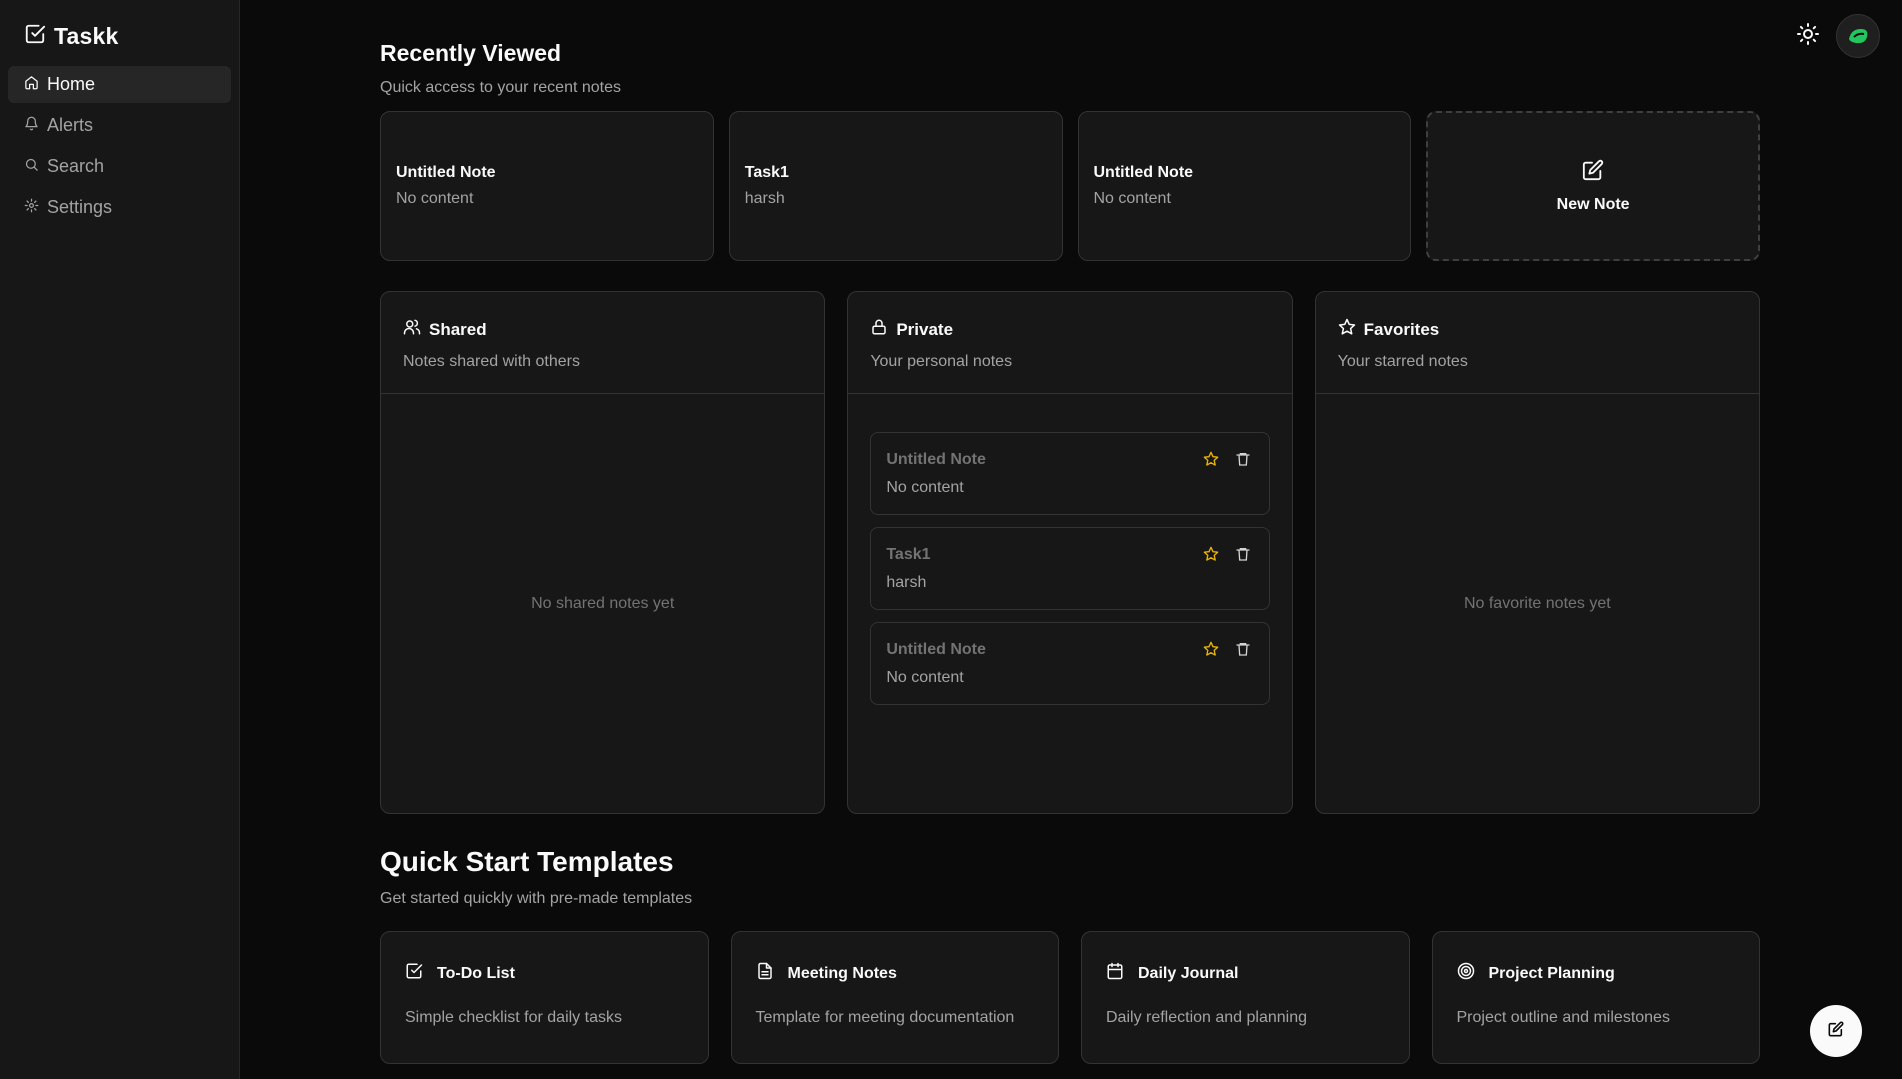 The width and height of the screenshot is (1902, 1079). I want to click on sidebar-item-search: Search, so click(119, 166).